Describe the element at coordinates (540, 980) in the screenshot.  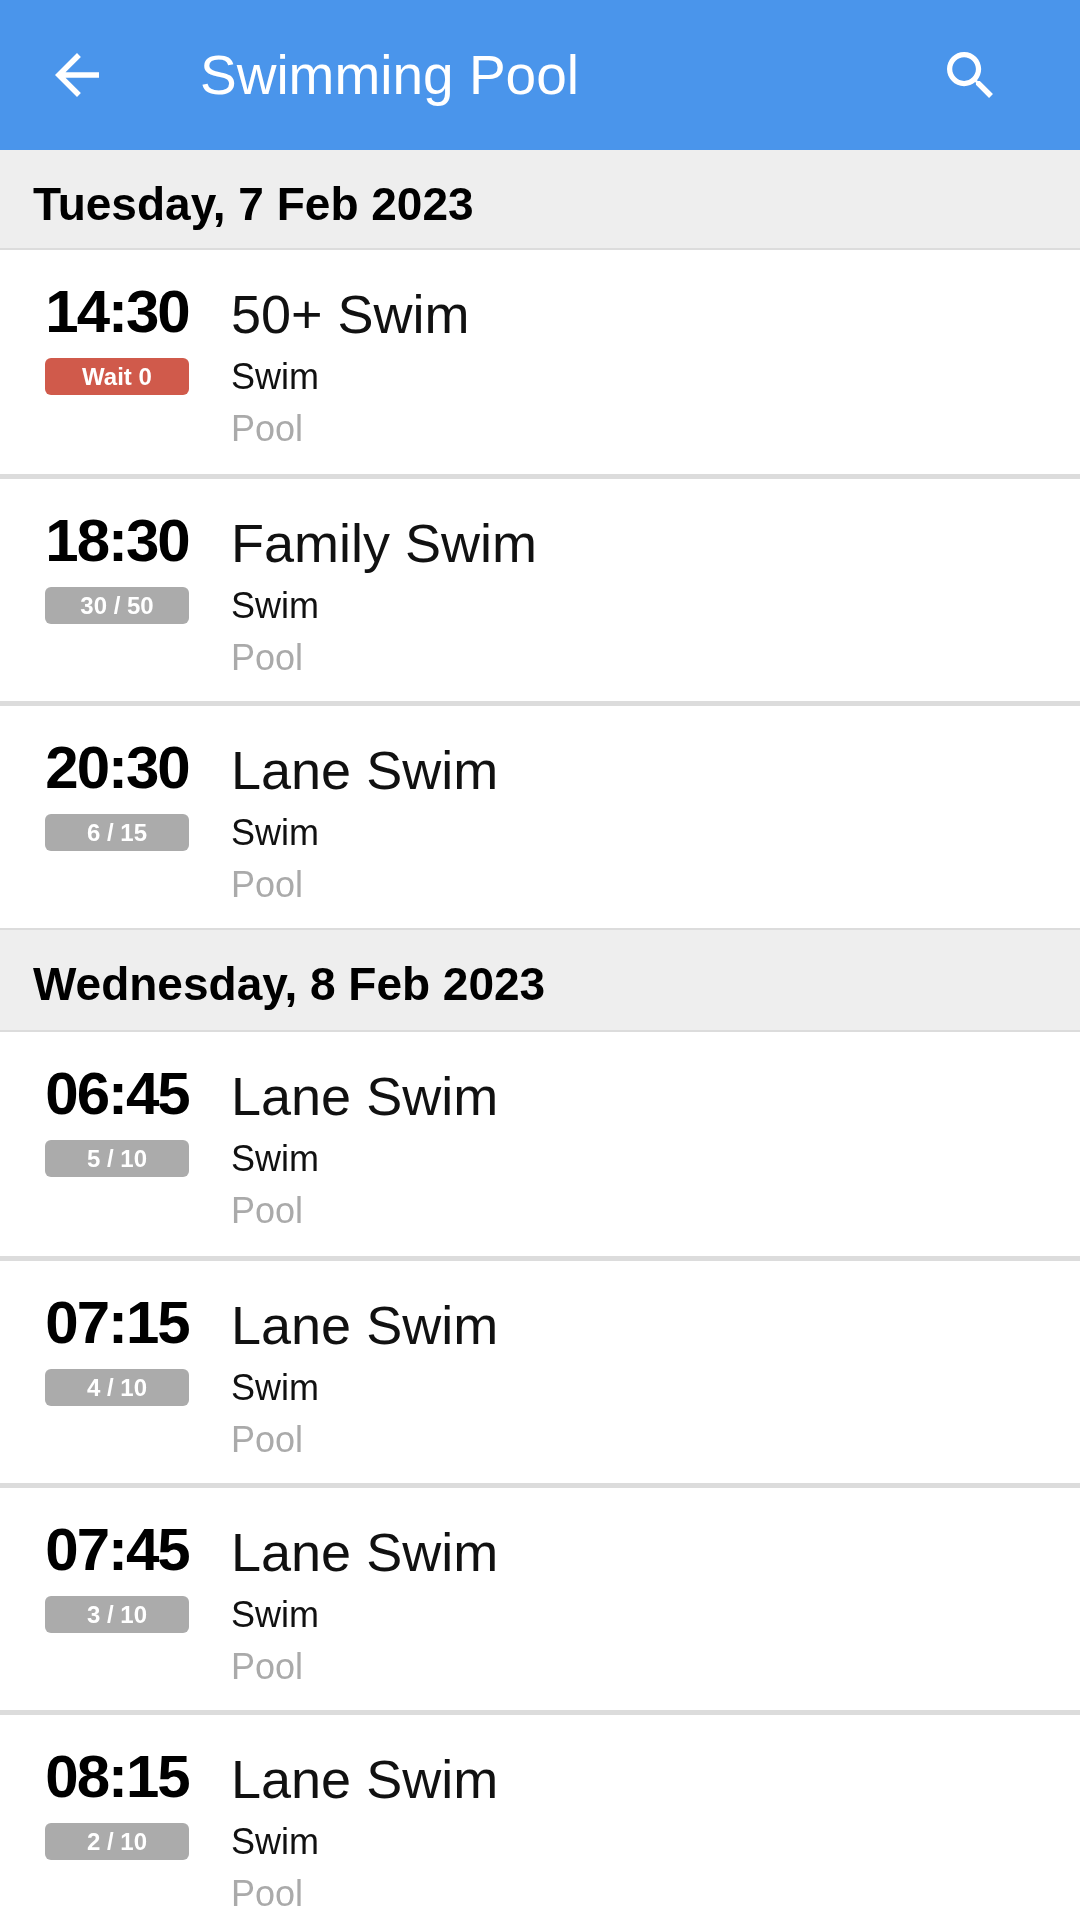
I see `date-header: Wednesday, 8 Feb 2023` at that location.